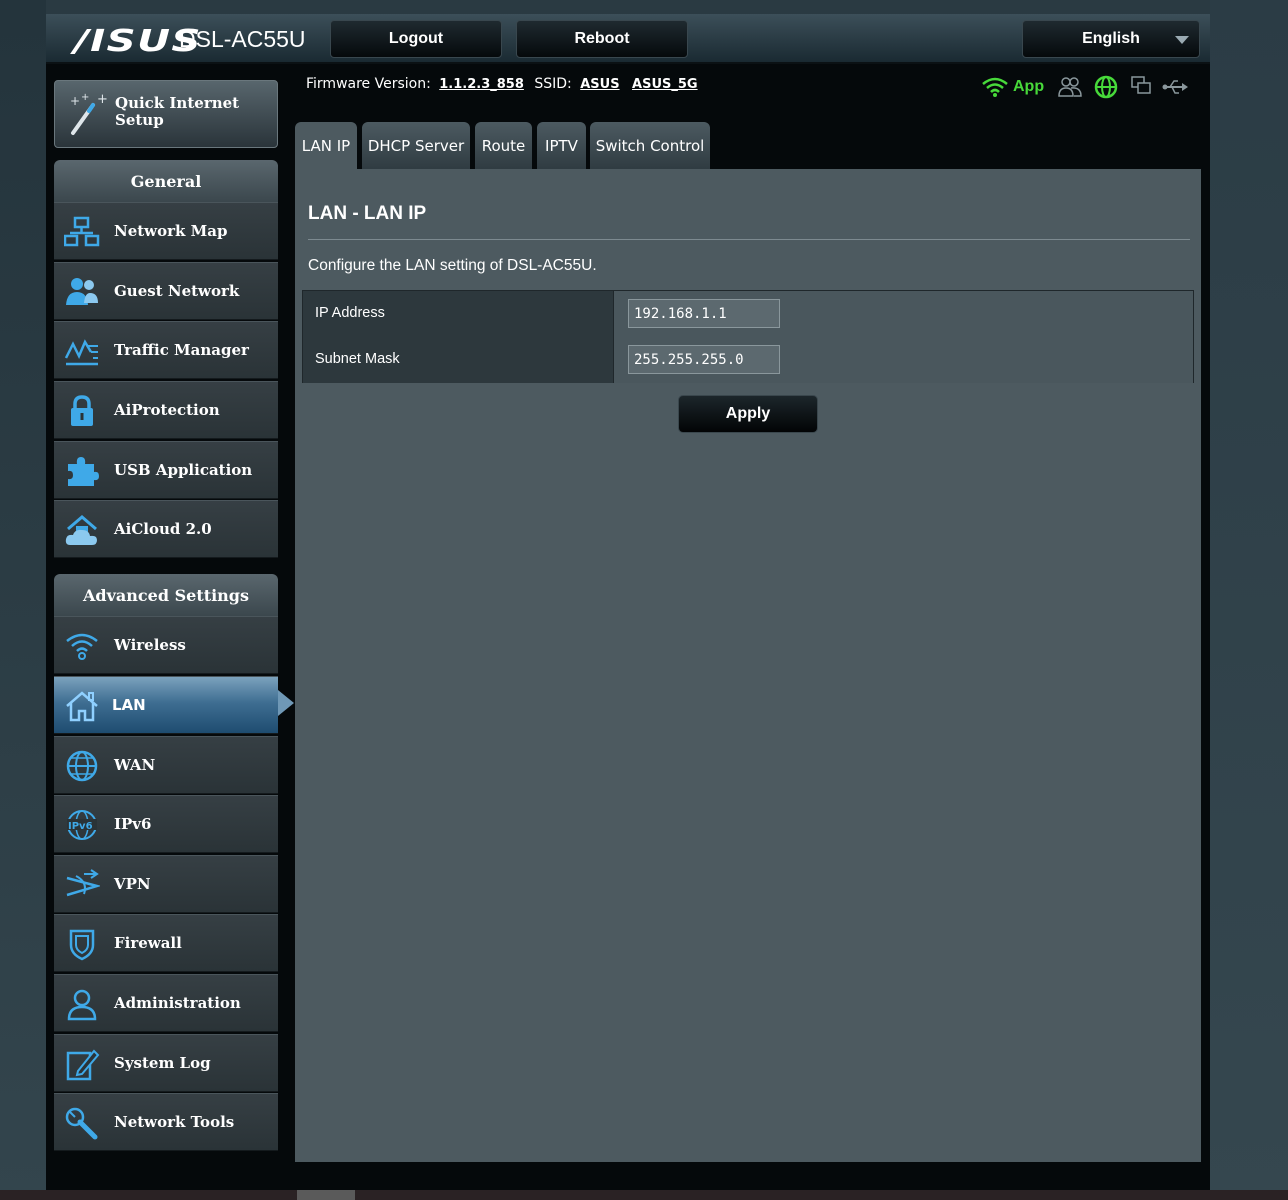 This screenshot has height=1200, width=1288. What do you see at coordinates (82, 231) in the screenshot?
I see `network-map-icon` at bounding box center [82, 231].